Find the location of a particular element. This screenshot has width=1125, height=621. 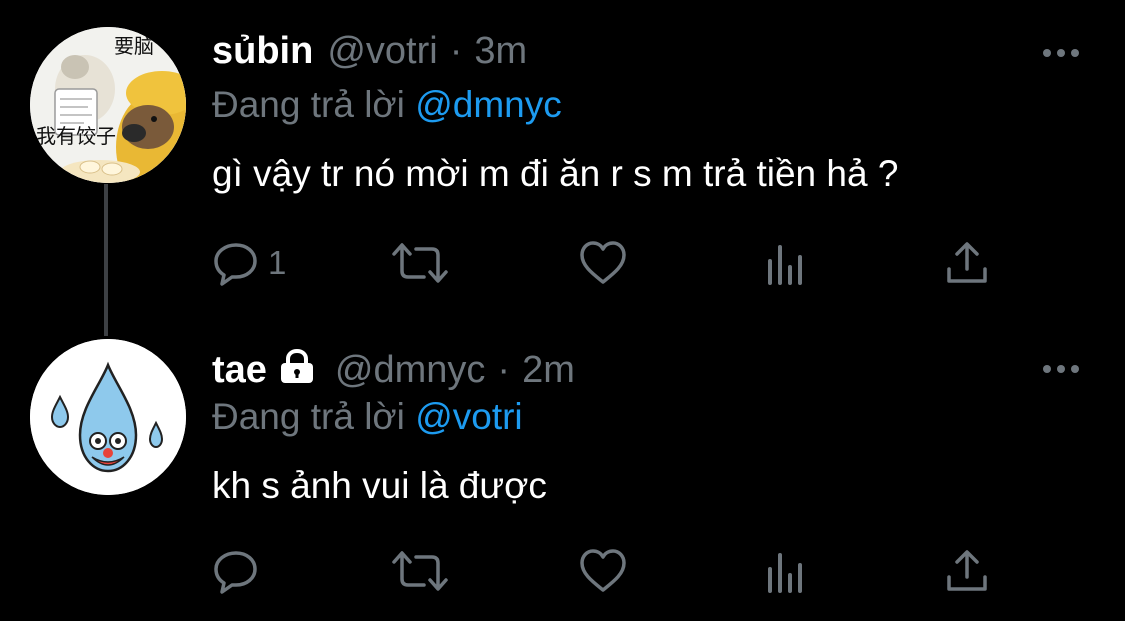

reply-count: 1 is located at coordinates (277, 262).